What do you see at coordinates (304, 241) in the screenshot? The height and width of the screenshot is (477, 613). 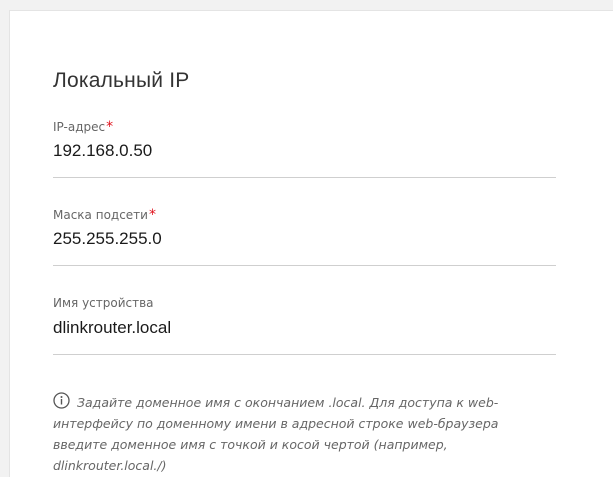 I see `subnet-mask-input` at bounding box center [304, 241].